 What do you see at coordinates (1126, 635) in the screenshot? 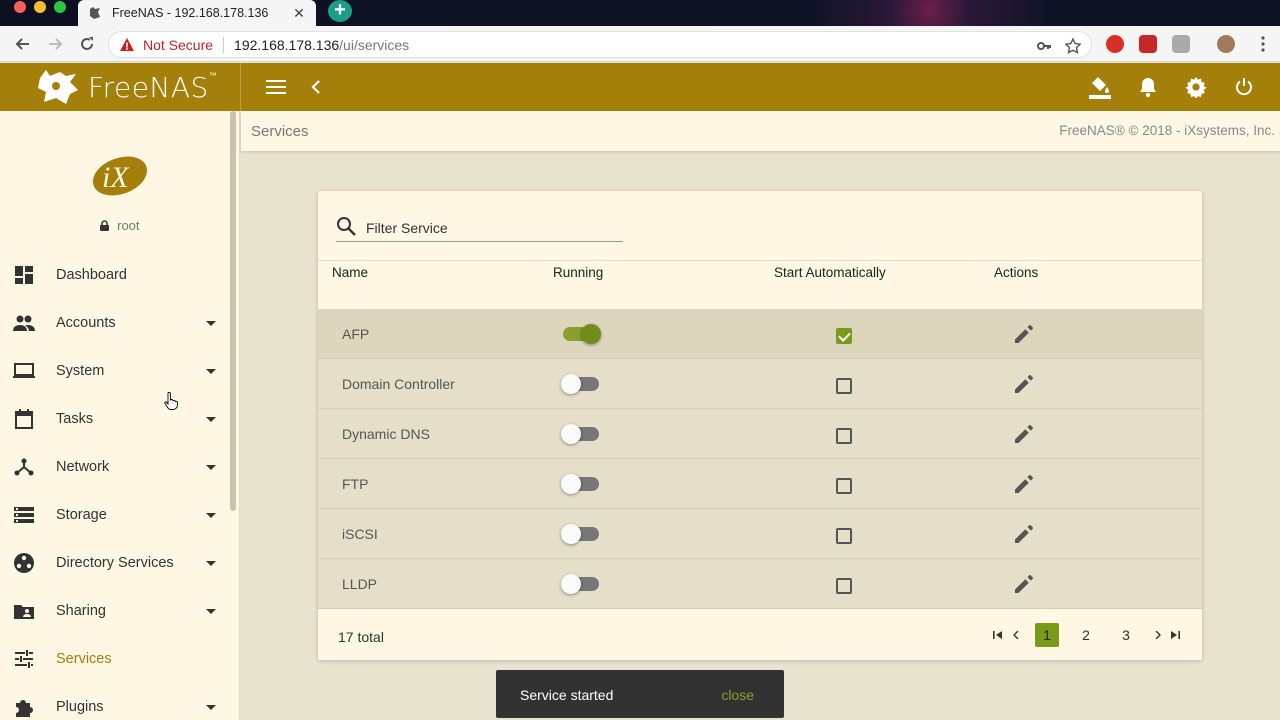
I see `page-3-button: 3` at bounding box center [1126, 635].